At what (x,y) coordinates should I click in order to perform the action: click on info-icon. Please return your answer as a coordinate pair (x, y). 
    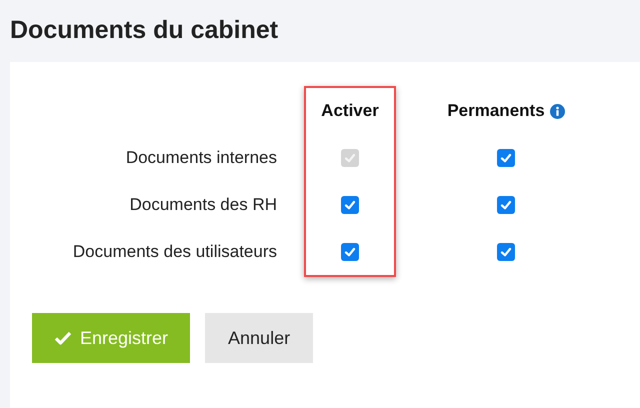
    Looking at the image, I should click on (557, 111).